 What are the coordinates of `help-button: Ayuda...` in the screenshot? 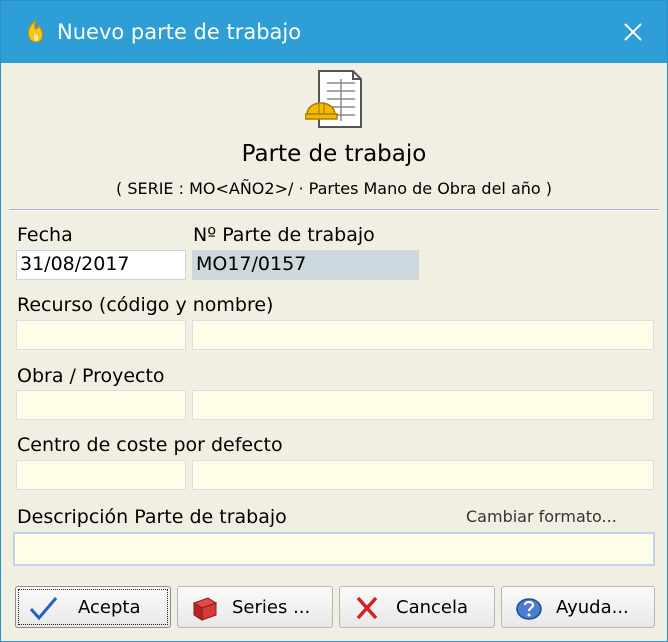 It's located at (578, 607).